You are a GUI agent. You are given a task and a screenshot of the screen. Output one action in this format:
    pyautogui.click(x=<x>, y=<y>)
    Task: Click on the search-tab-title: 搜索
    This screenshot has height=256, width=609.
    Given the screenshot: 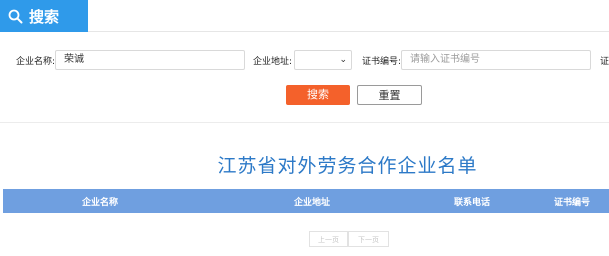 What is the action you would take?
    pyautogui.click(x=44, y=16)
    